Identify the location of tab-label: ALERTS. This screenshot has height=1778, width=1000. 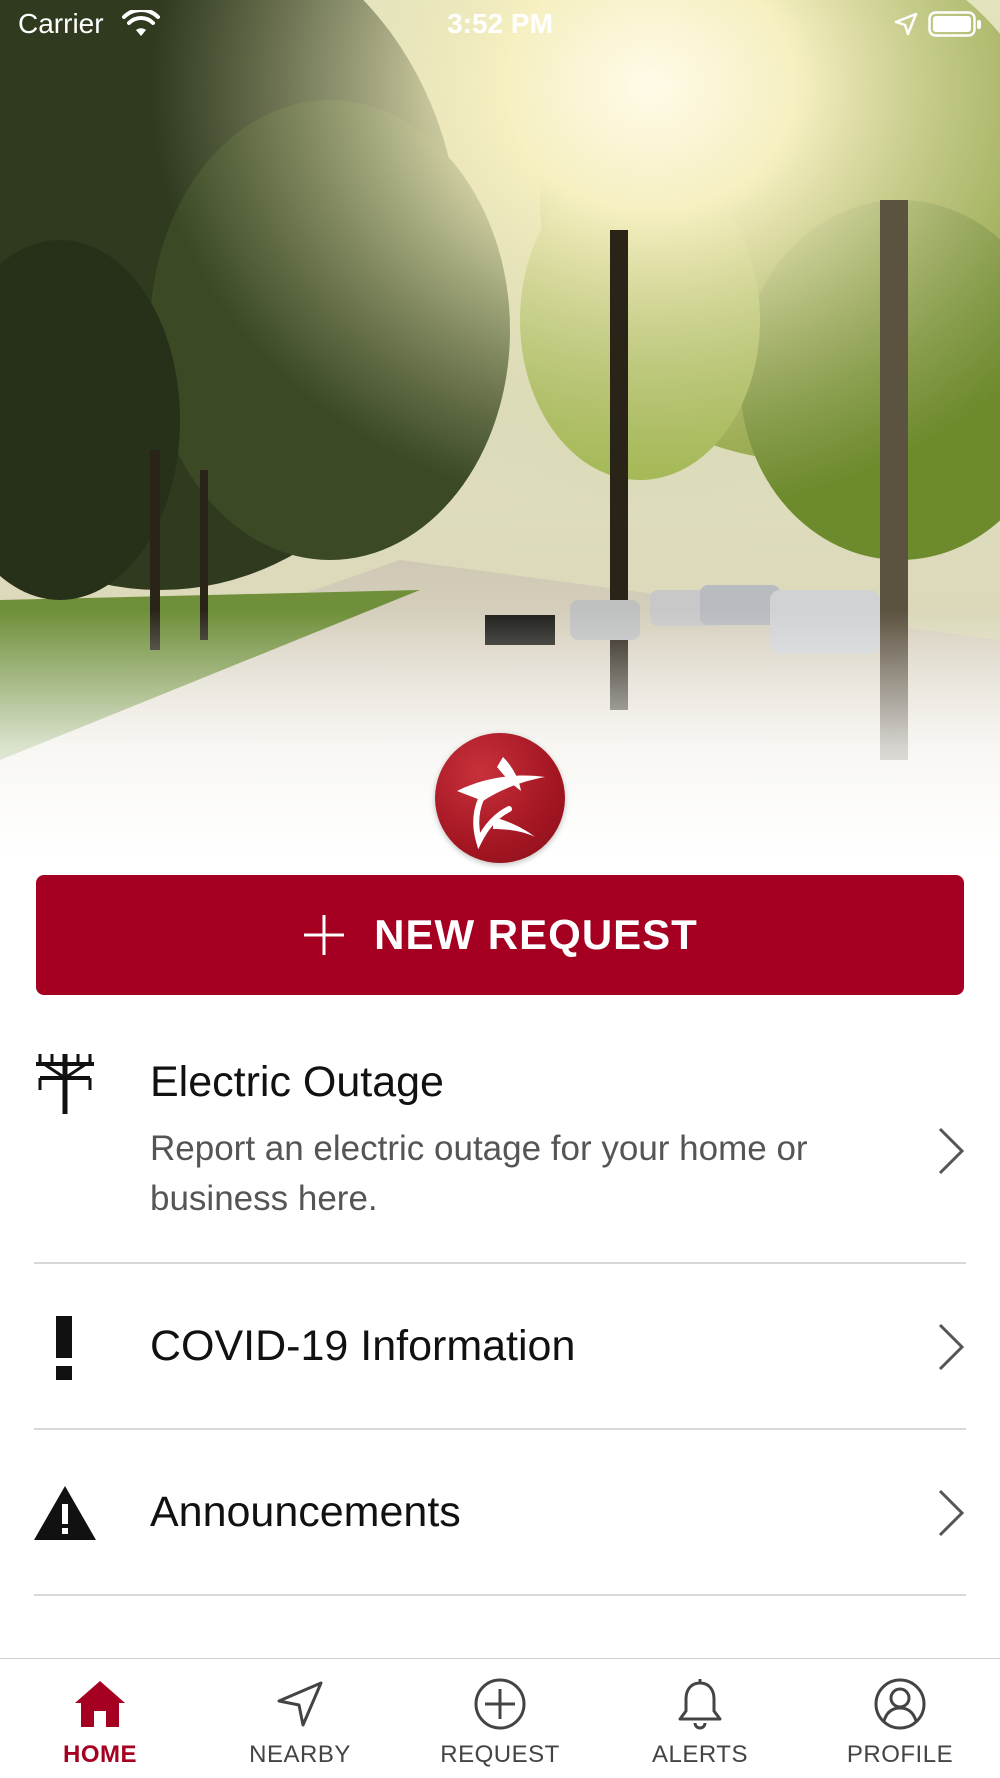
(700, 1754).